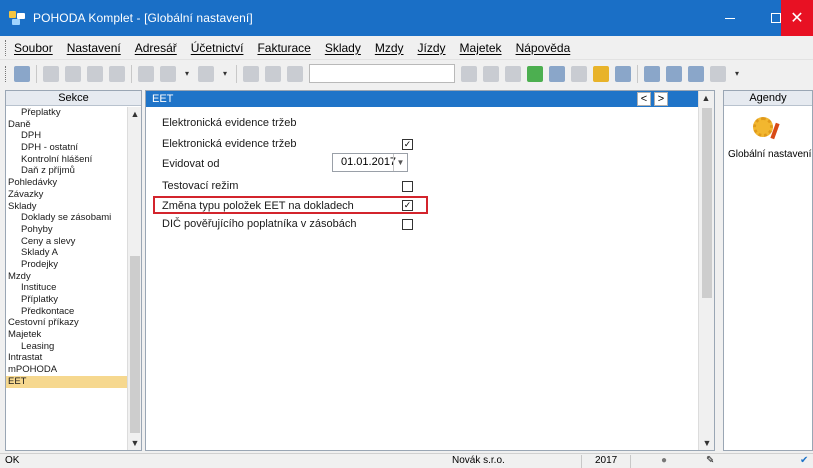 The height and width of the screenshot is (468, 813). Describe the element at coordinates (67, 136) in the screenshot. I see `section-subitem: DPH` at that location.